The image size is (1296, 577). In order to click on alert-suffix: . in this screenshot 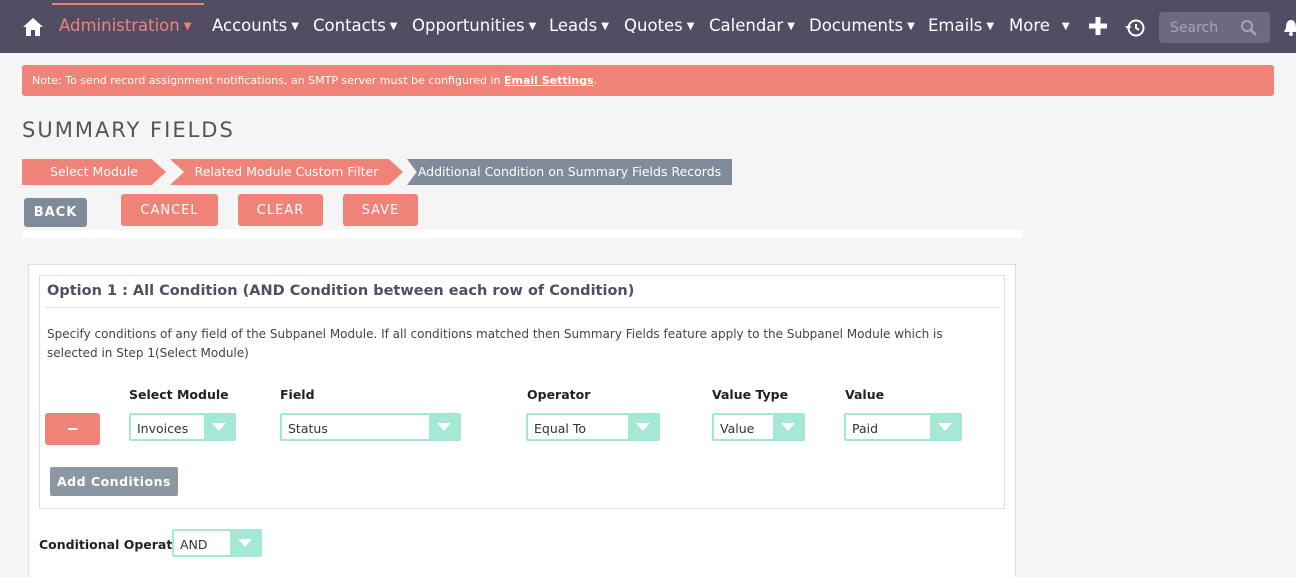, I will do `click(595, 80)`.